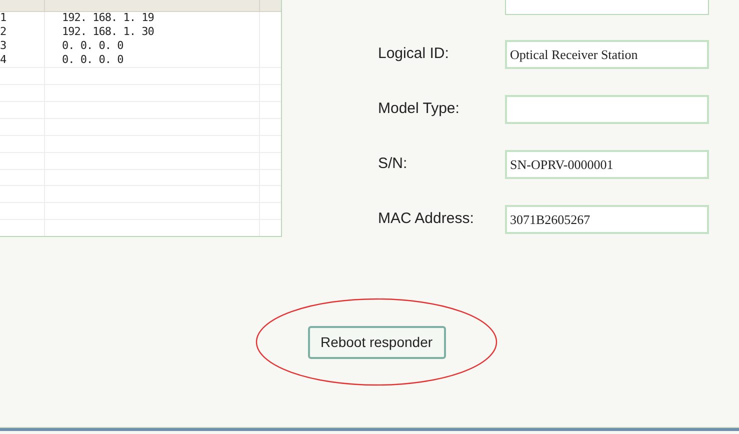  Describe the element at coordinates (426, 219) in the screenshot. I see `field-label: MAC Address:` at that location.